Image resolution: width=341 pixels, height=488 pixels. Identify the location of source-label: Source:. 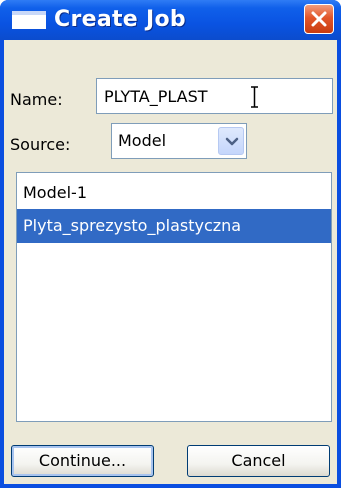
(40, 144).